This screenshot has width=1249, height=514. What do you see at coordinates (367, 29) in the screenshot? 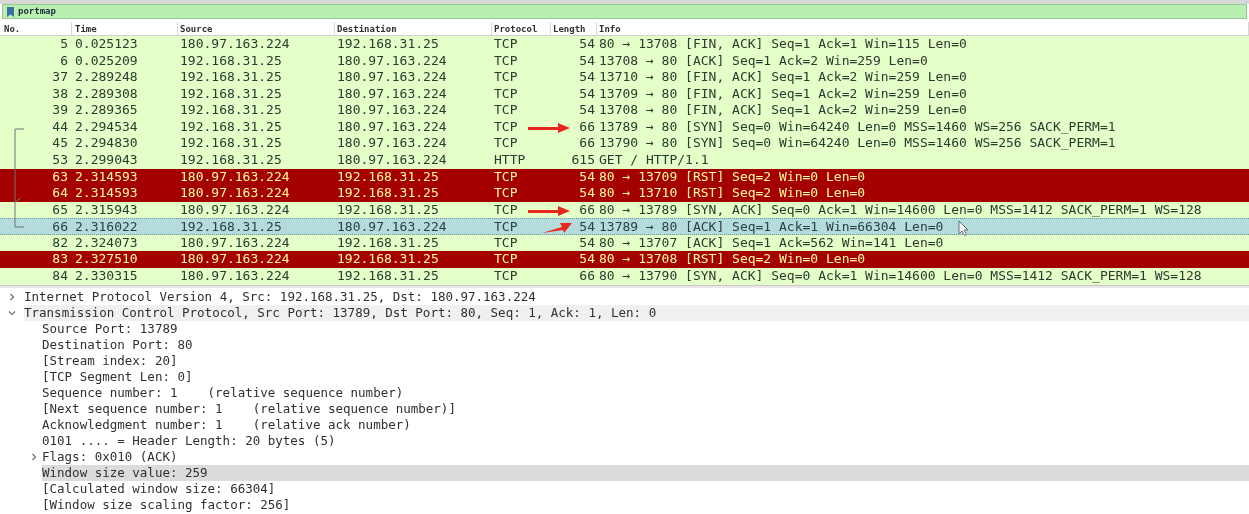
I see `column-header: Destination` at bounding box center [367, 29].